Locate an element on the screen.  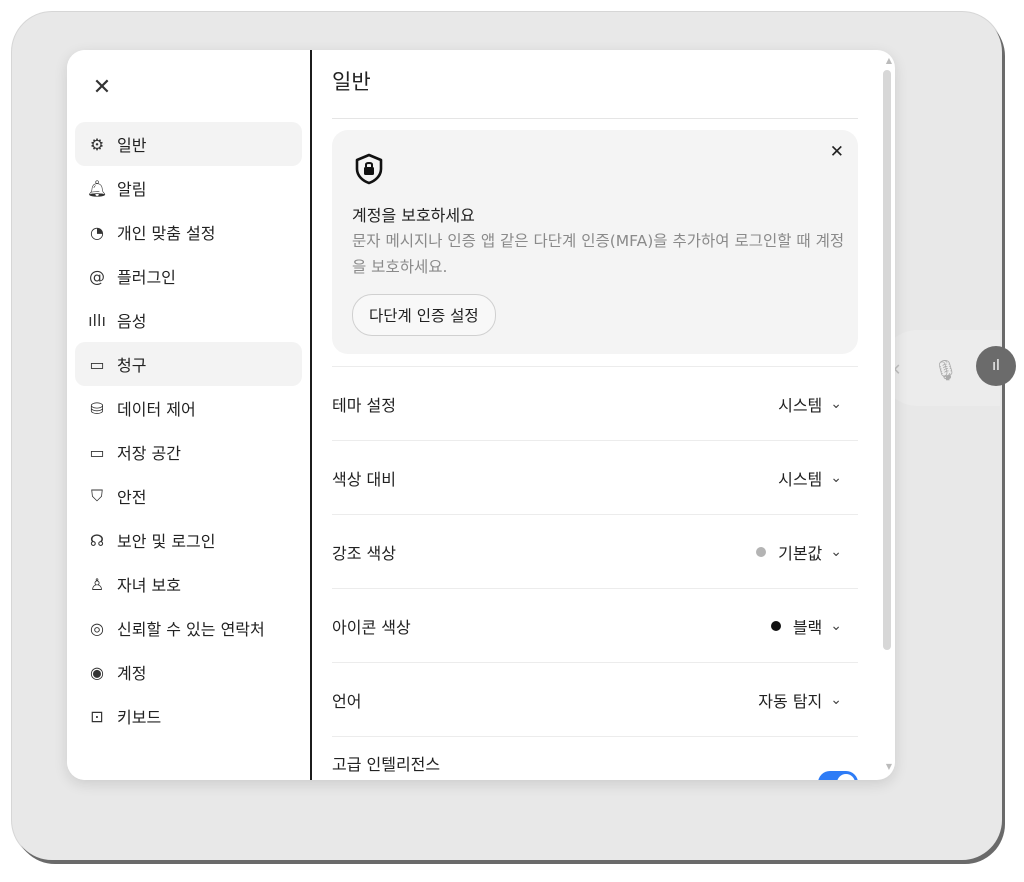
storage-icon: ▭ is located at coordinates (97, 452).